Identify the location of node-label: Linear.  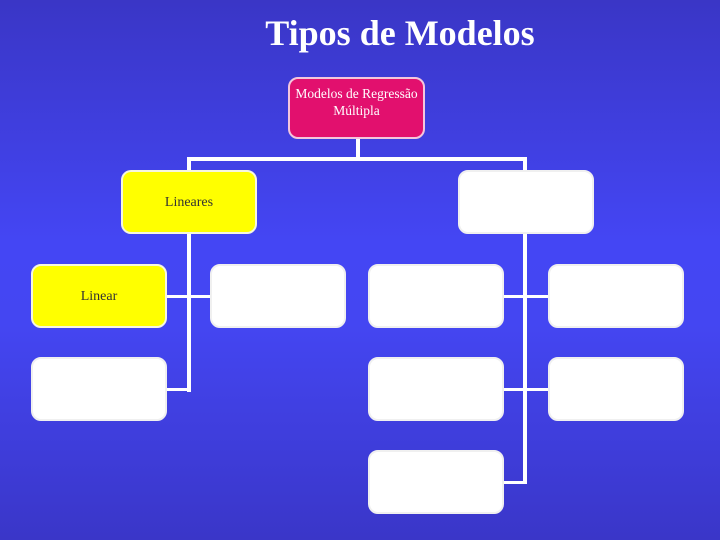
(99, 296).